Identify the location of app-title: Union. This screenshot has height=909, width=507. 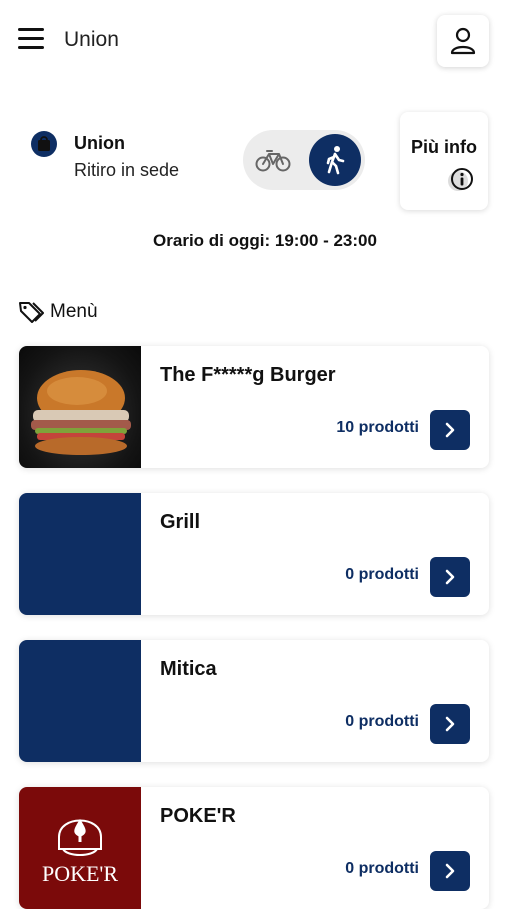
(91, 39).